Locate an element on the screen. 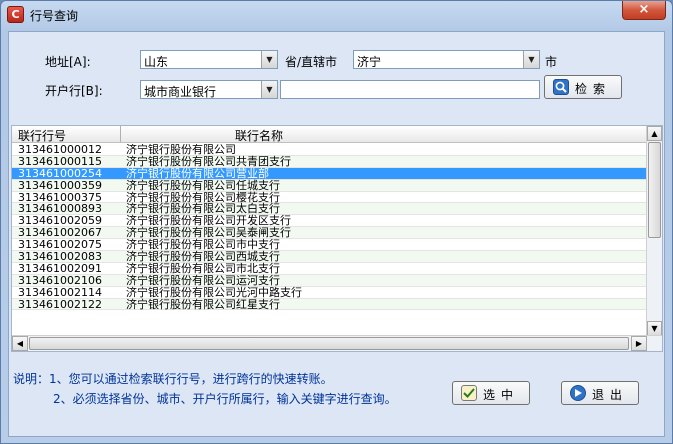 Image resolution: width=673 pixels, height=444 pixels. row-code: 313461002114 is located at coordinates (60, 292).